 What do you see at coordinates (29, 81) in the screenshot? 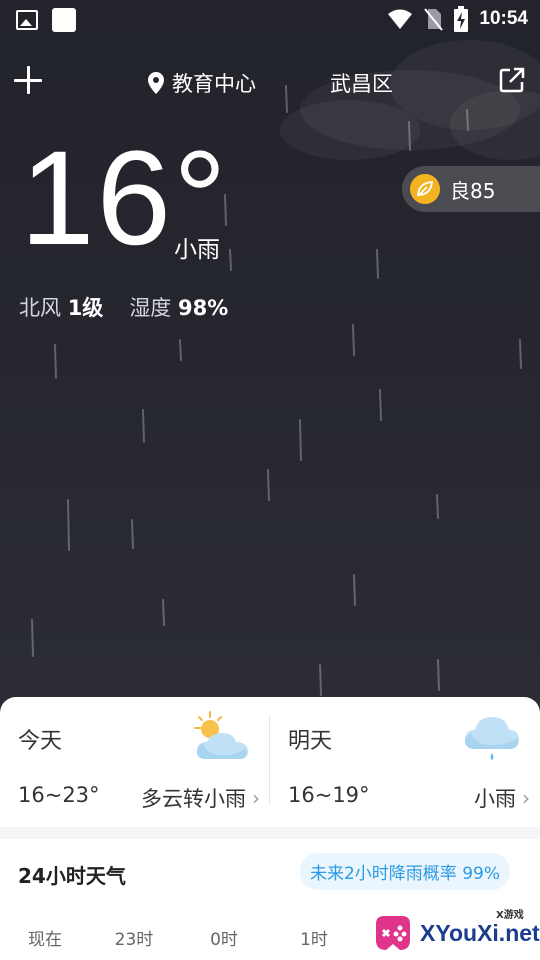
I see `add-city-button` at bounding box center [29, 81].